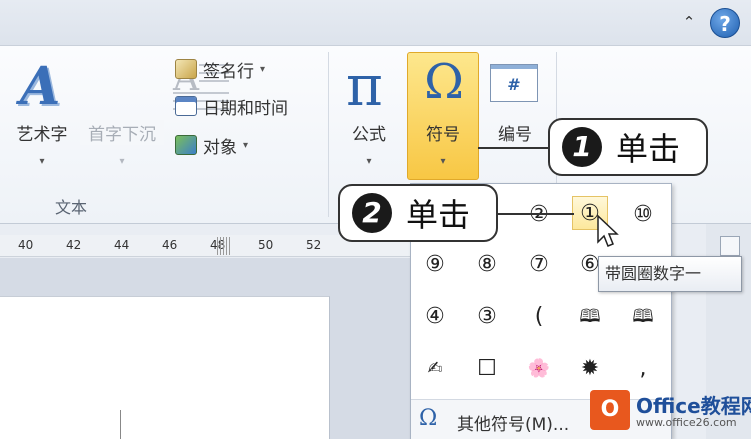 The image size is (751, 439). What do you see at coordinates (515, 116) in the screenshot?
I see `number-button: 编号` at bounding box center [515, 116].